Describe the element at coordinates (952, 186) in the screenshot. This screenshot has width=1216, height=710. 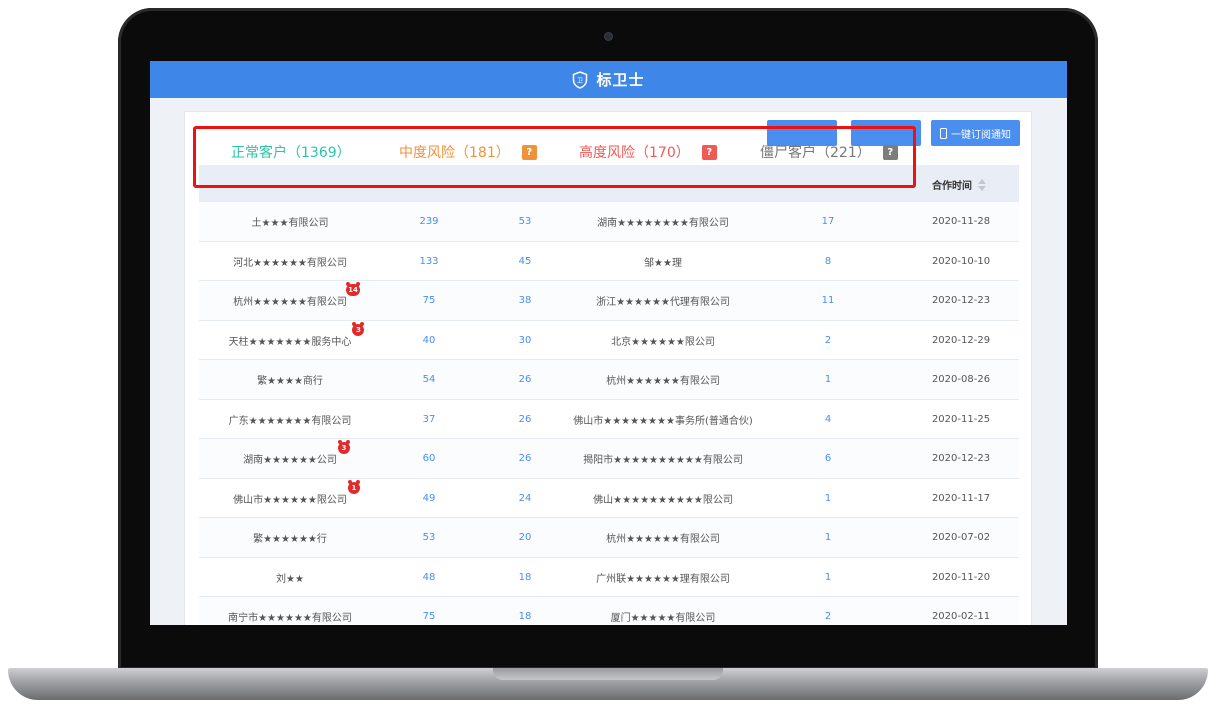
I see `coop-time-label: 合作时间` at that location.